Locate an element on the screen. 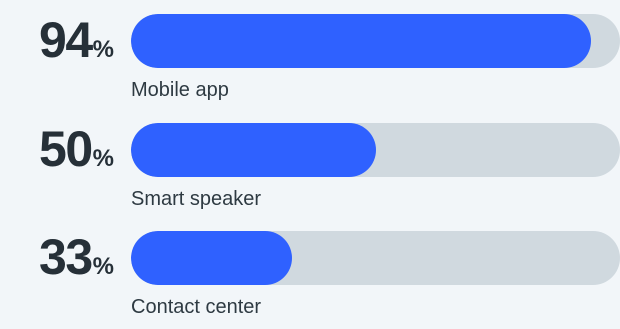 The image size is (620, 329). bar-label: Smart speaker is located at coordinates (196, 199).